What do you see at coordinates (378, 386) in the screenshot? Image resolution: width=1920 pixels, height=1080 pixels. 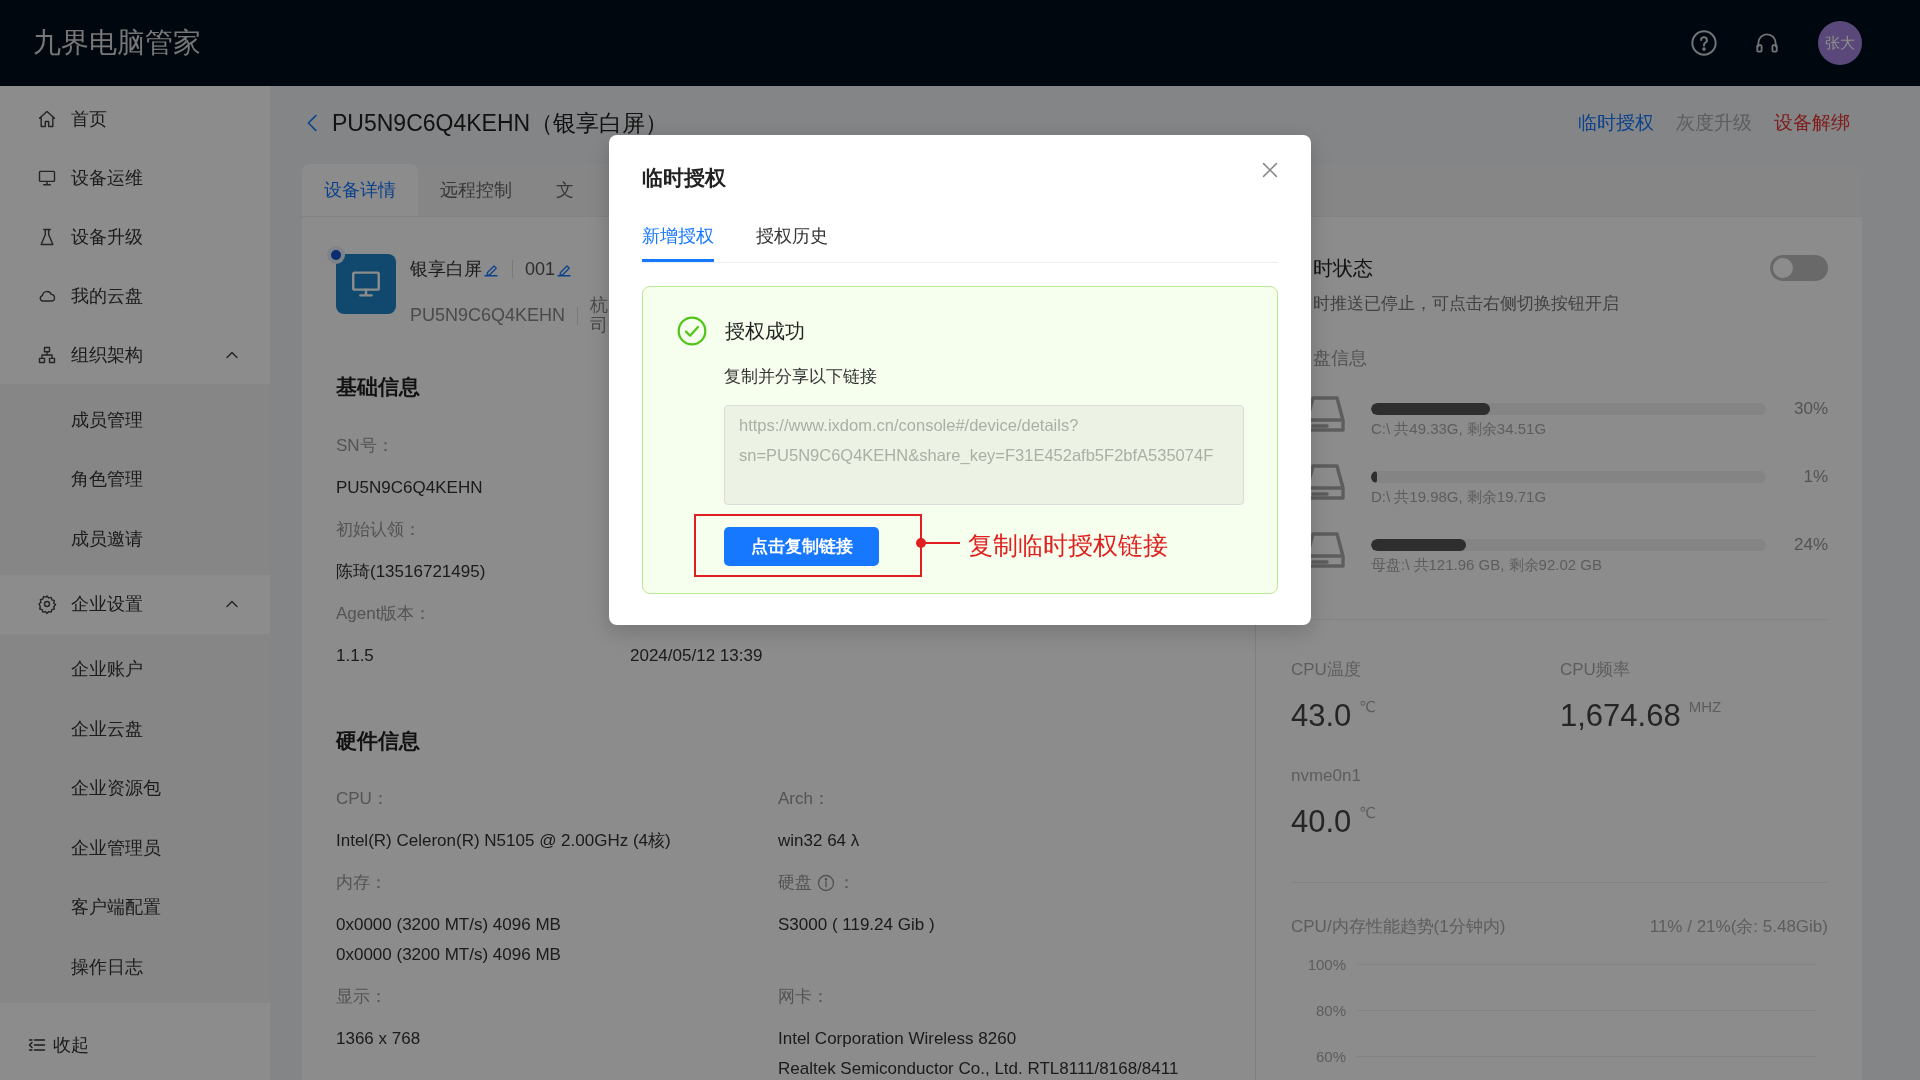 I see `section-title: 基础信息` at bounding box center [378, 386].